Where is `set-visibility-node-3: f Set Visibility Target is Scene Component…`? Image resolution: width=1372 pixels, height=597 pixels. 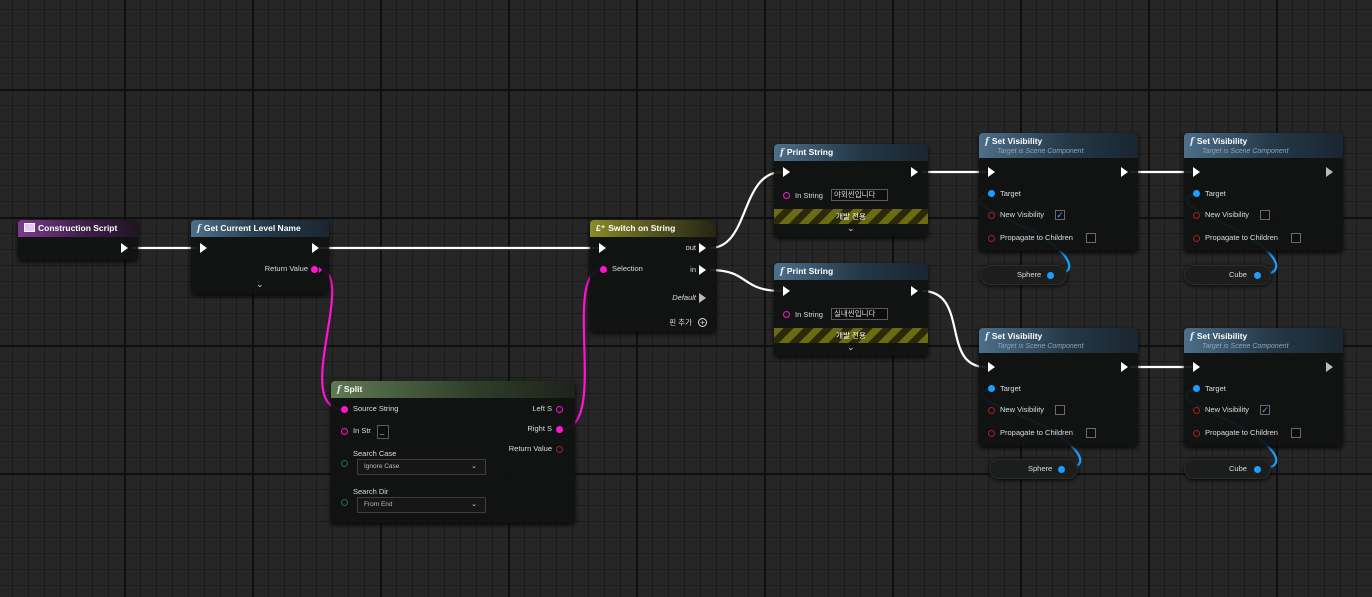
set-visibility-node-3: f Set Visibility Target is Scene Component… is located at coordinates (1058, 387).